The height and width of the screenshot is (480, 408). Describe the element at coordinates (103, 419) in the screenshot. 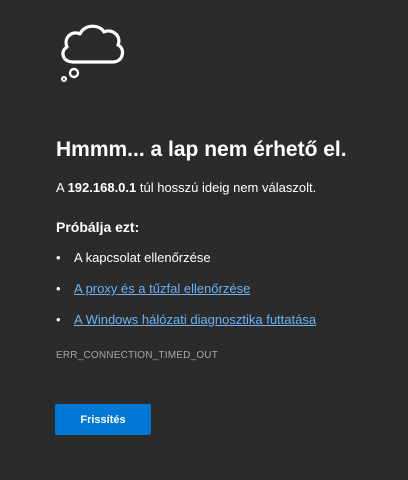

I see `refresh-button: Frissítés` at that location.